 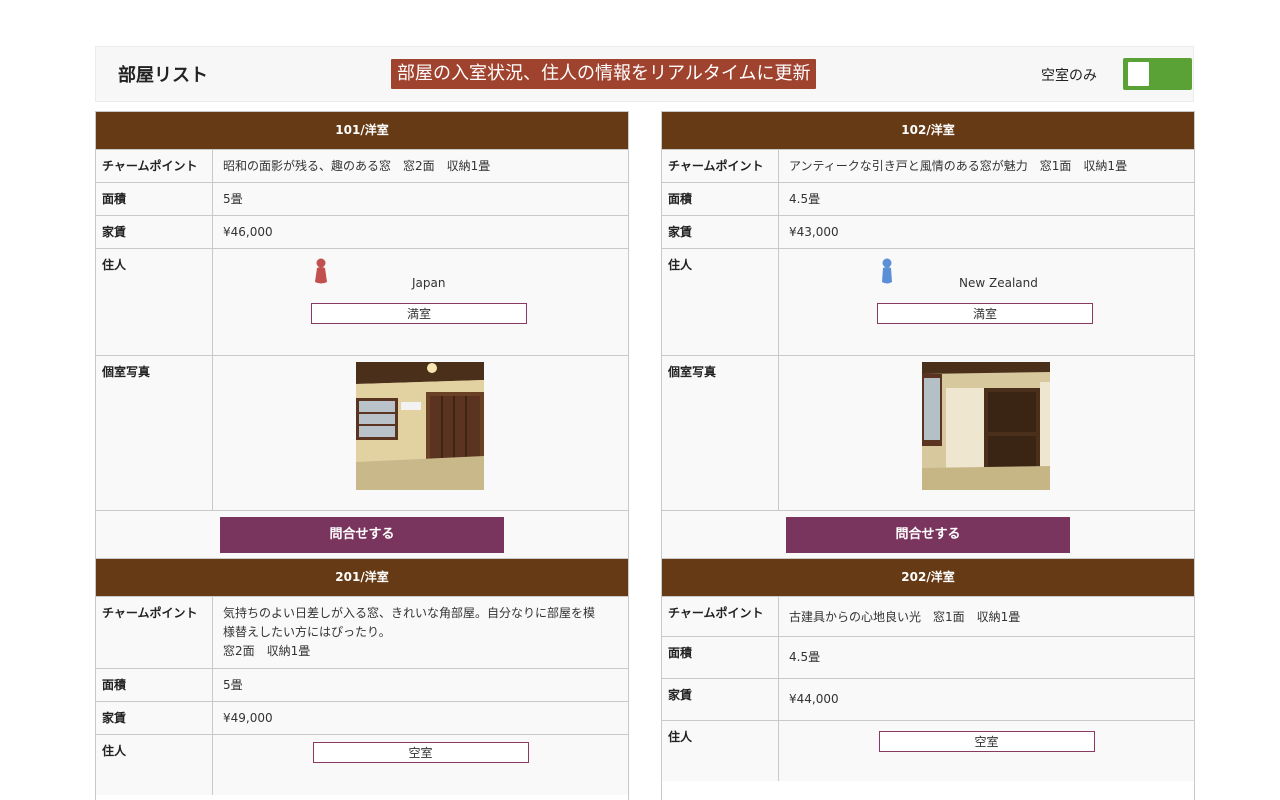 I want to click on realtime-banner: 部屋の入室状況、住人の情報をリアルタイムに更新, so click(x=604, y=74).